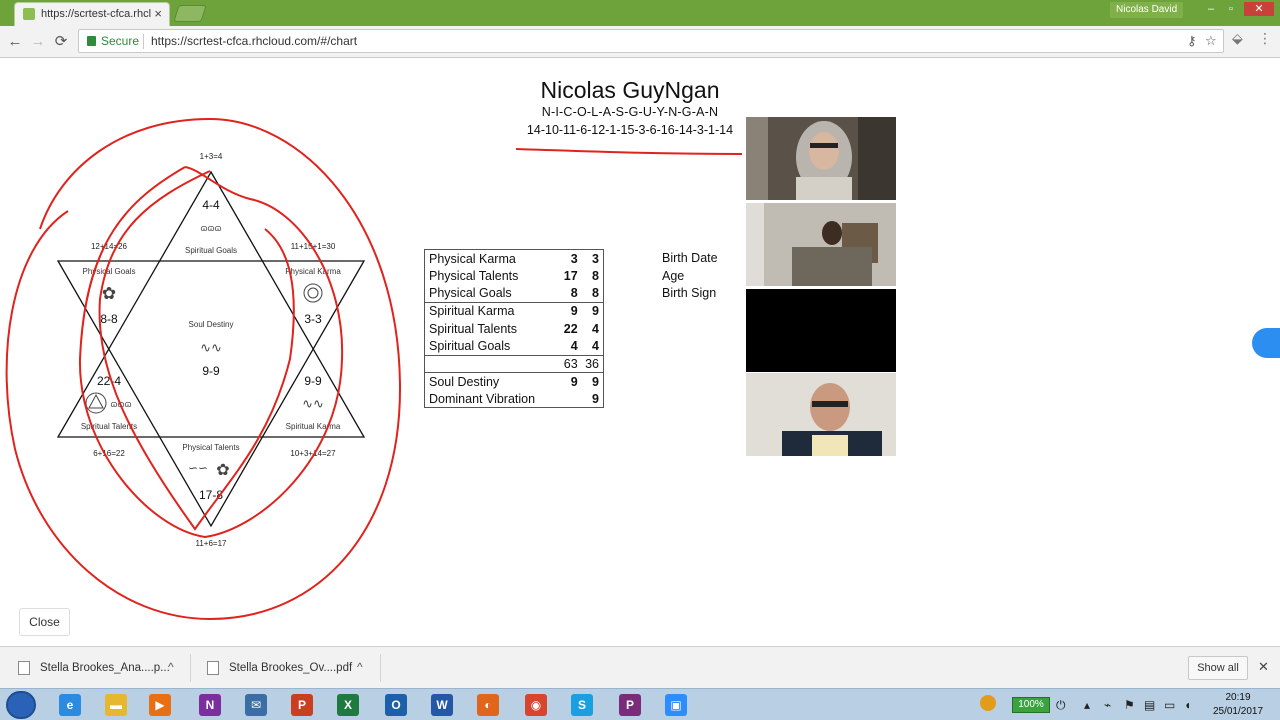 Image resolution: width=1280 pixels, height=720 pixels. What do you see at coordinates (96, 14) in the screenshot?
I see `tab-title: https://scrtest-cfca.rhclou` at bounding box center [96, 14].